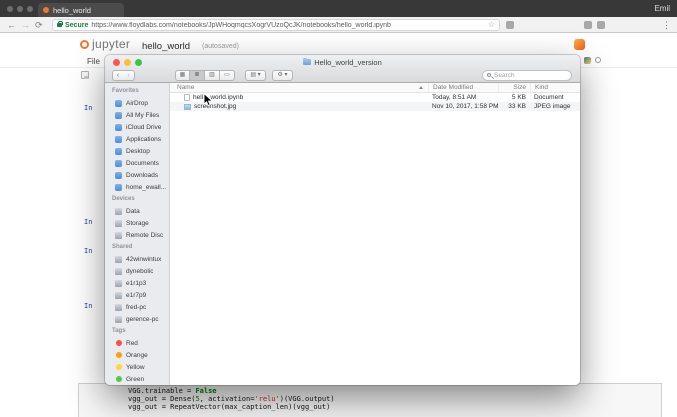 This screenshot has width=677, height=417. I want to click on finder-titlebar: Hello_world_version ‹ › ▦ ≣ ▥ ▭ ▤ ▾ ⚙ ▾, so click(342, 69).